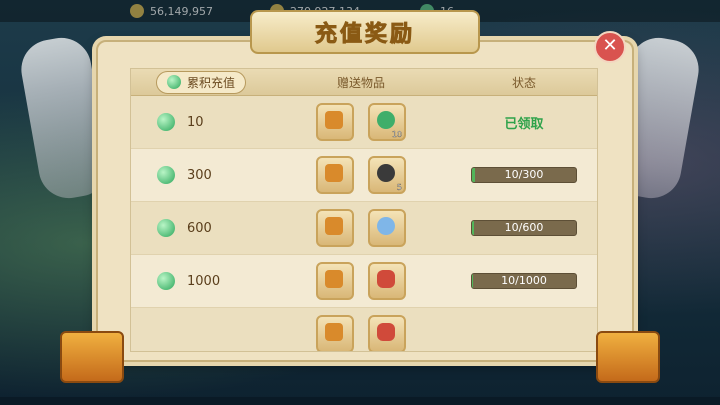  I want to click on close-icon: ✕, so click(610, 45).